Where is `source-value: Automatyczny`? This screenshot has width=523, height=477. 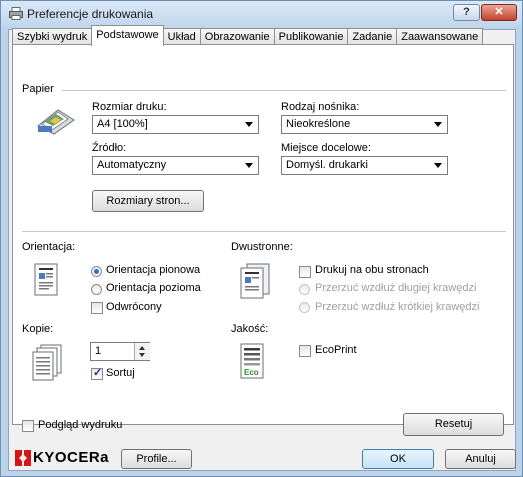
source-value: Automatyczny is located at coordinates (132, 165).